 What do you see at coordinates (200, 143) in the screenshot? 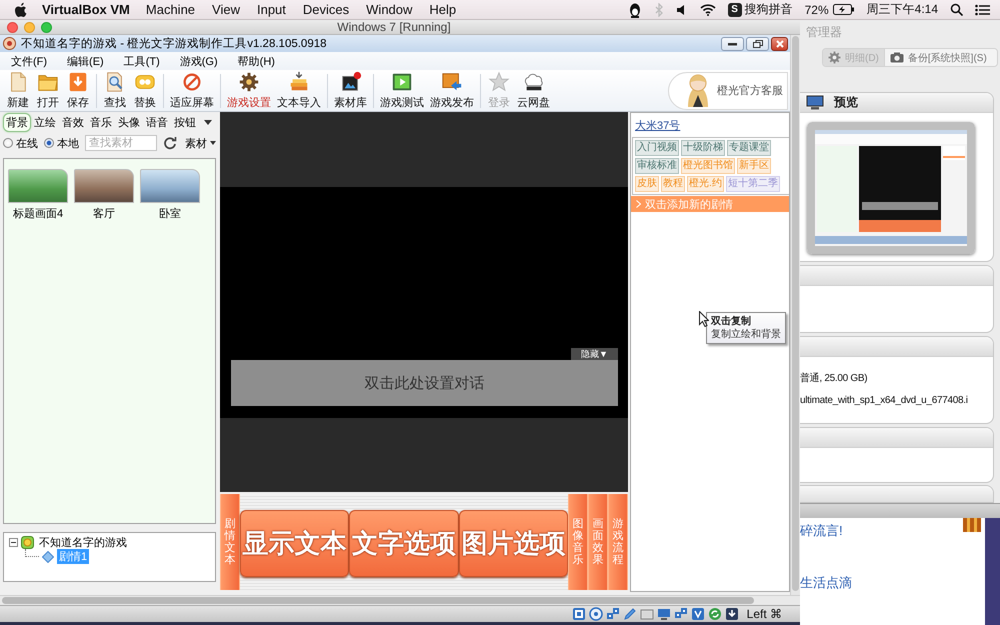
I see `asset-dropdown: 素材` at bounding box center [200, 143].